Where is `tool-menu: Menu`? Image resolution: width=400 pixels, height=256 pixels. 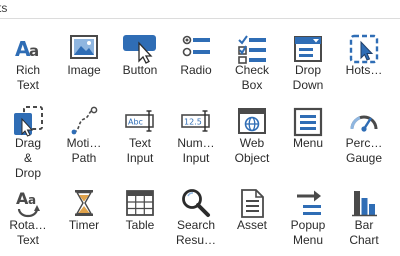 tool-menu: Menu is located at coordinates (308, 134).